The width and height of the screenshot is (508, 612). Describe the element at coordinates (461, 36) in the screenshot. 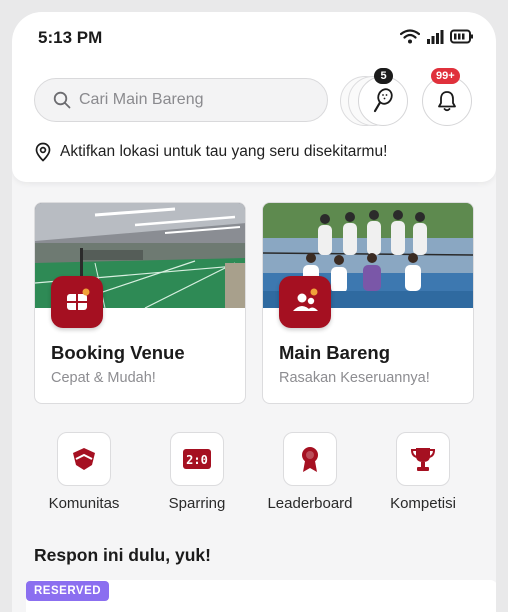

I see `battery-icon` at that location.